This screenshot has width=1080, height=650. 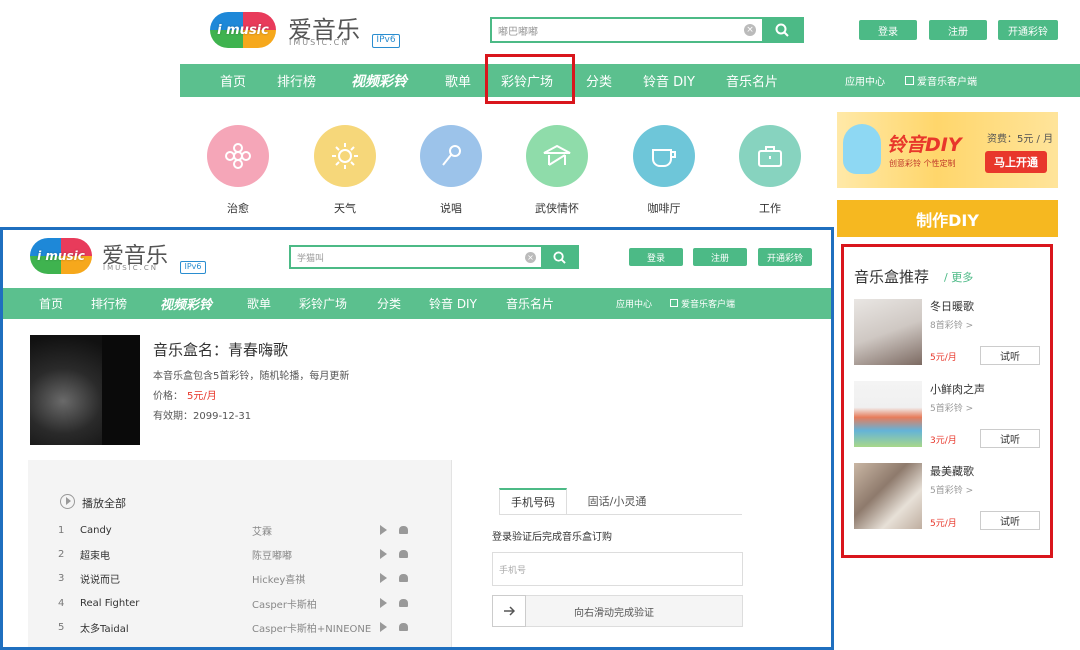 I want to click on song-row: 5太多TaidalCasper卡斯柏+NINEONE, so click(x=238, y=627).